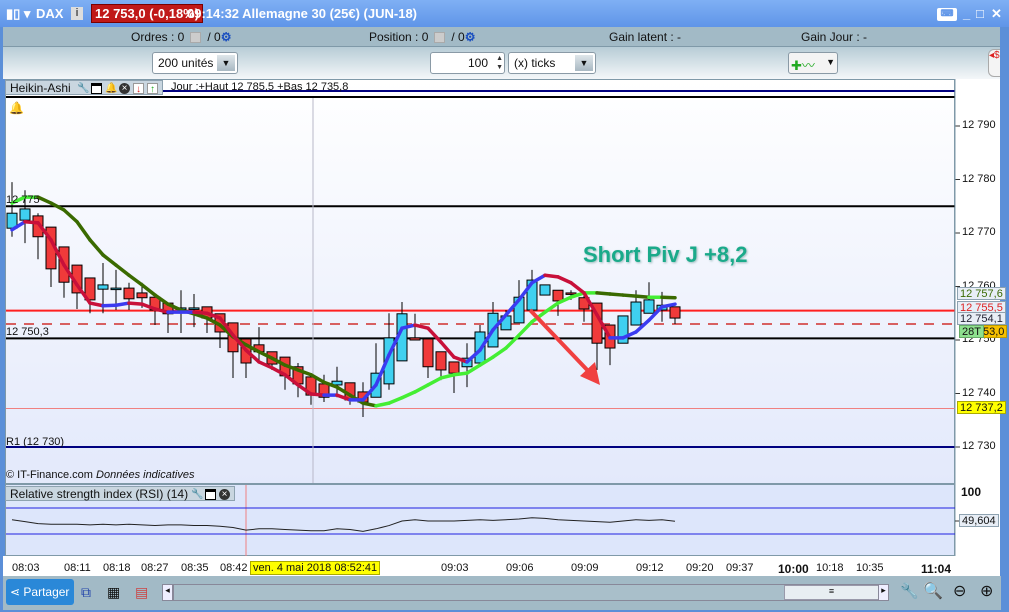  I want to click on alert-bell-icon: 🔔, so click(16, 108).